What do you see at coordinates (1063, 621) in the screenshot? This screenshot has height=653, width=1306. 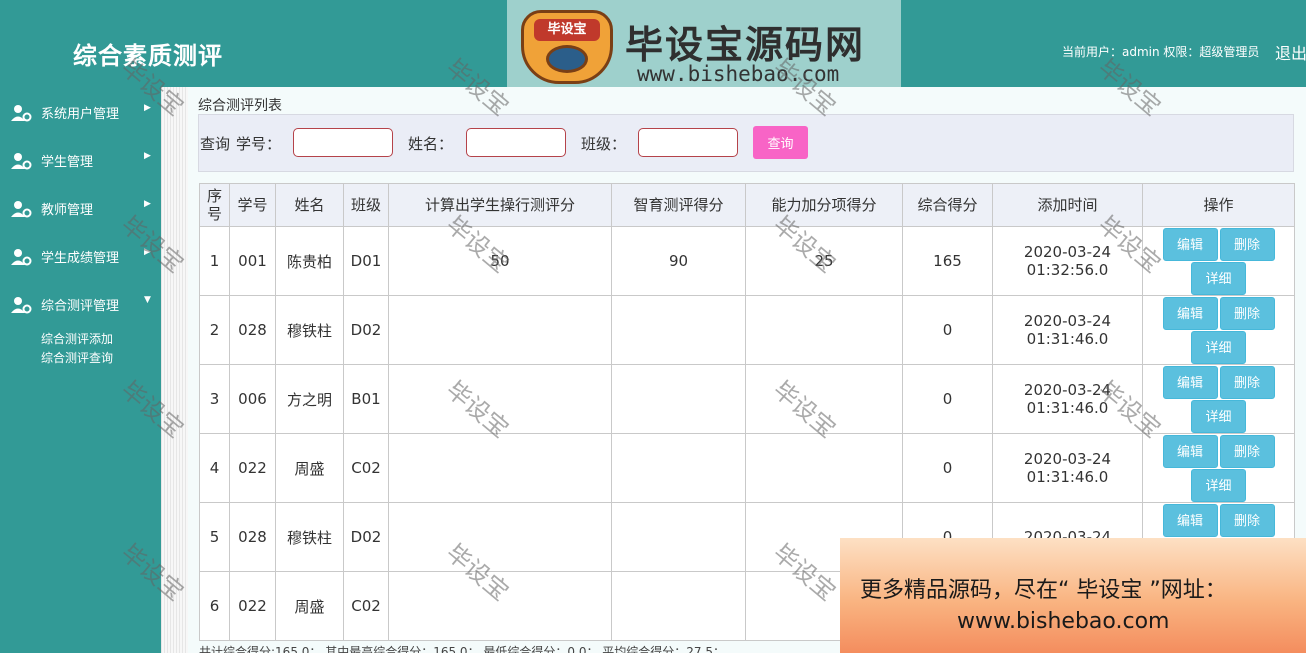 I see `promo-url: www.bishebao.com` at bounding box center [1063, 621].